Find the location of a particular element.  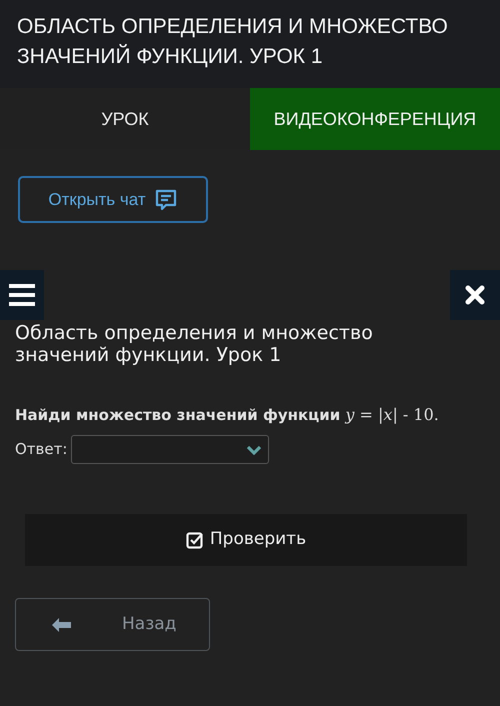

menu-icon is located at coordinates (22, 295).